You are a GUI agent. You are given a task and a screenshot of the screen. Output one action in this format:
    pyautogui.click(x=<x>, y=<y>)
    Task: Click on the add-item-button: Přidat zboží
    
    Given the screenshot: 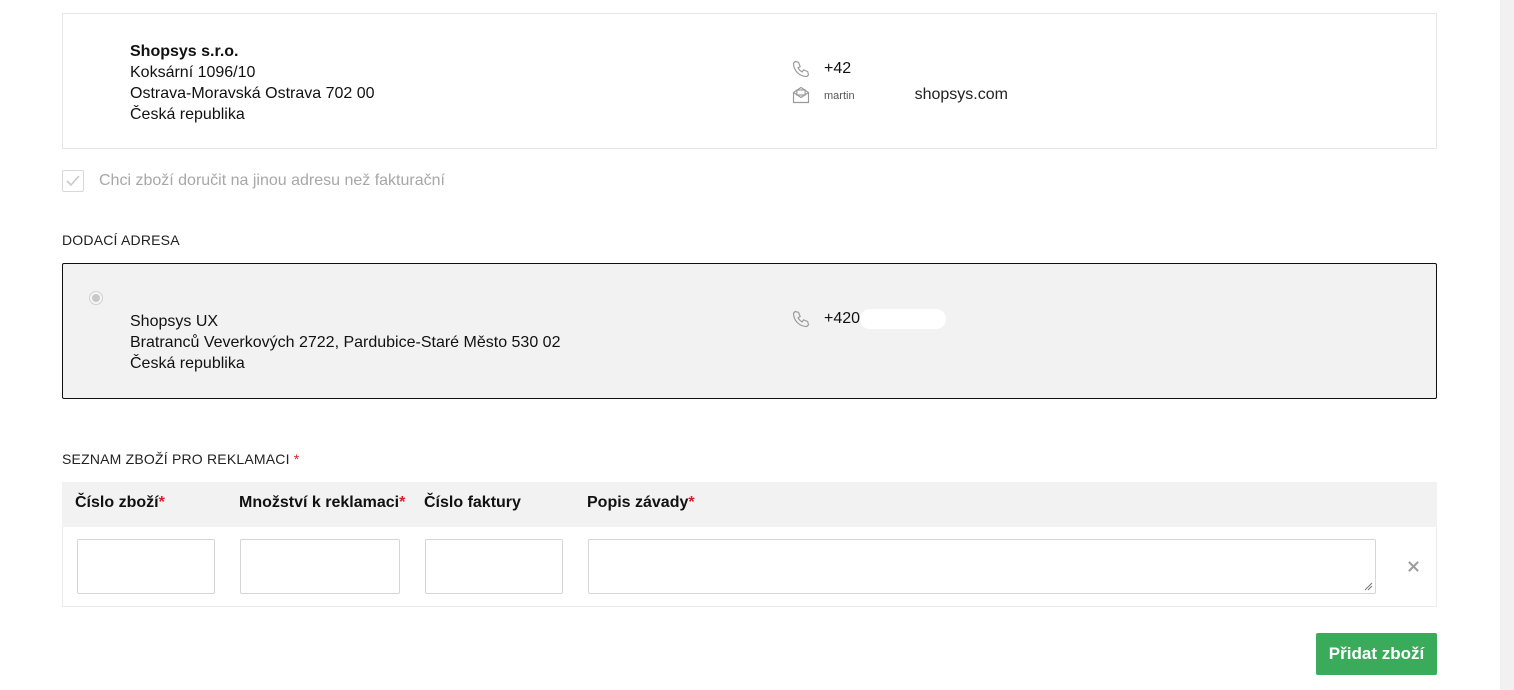 What is the action you would take?
    pyautogui.click(x=1376, y=654)
    